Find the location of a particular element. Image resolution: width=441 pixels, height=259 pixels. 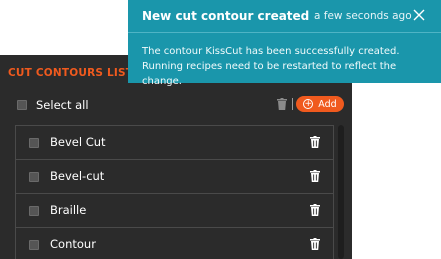

item-label: Bevel-cut is located at coordinates (77, 176).